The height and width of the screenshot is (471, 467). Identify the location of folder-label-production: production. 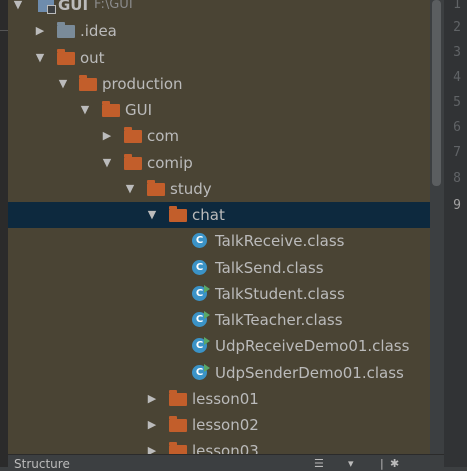
(142, 84).